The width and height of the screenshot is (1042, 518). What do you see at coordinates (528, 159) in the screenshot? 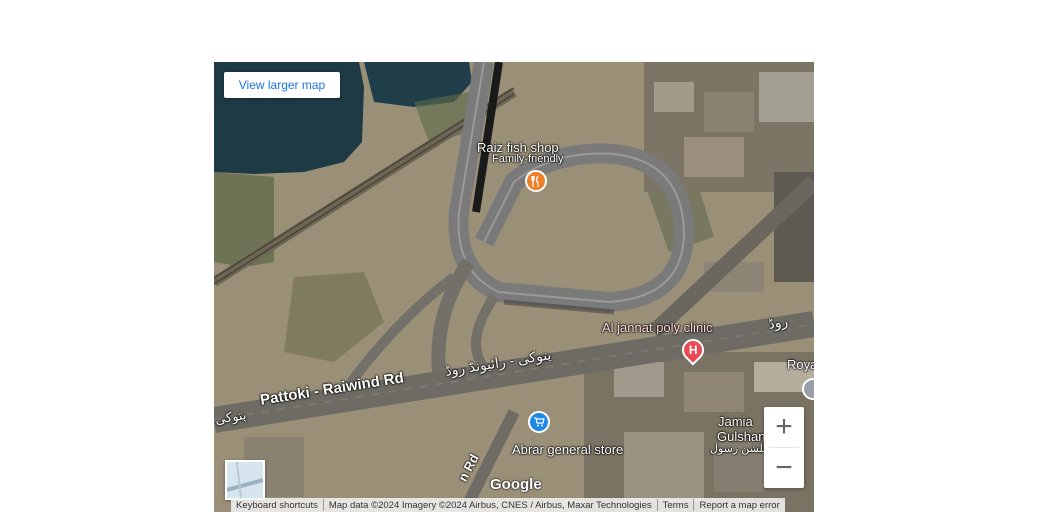
I see `place-subtitle-family-friendly: Family-friendly` at bounding box center [528, 159].